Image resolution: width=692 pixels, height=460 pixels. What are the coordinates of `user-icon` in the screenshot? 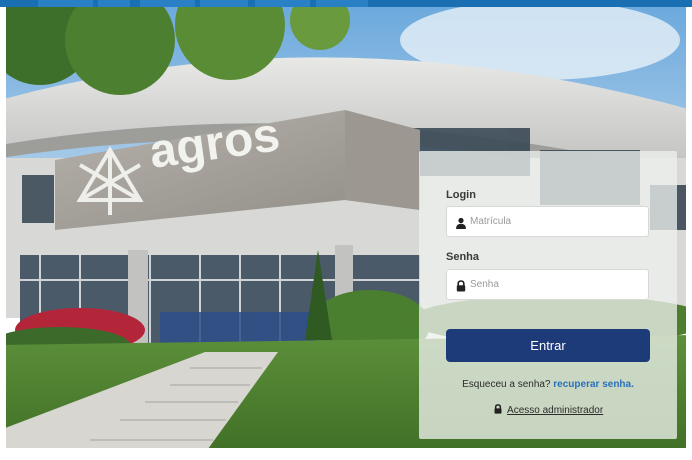 It's located at (461, 222).